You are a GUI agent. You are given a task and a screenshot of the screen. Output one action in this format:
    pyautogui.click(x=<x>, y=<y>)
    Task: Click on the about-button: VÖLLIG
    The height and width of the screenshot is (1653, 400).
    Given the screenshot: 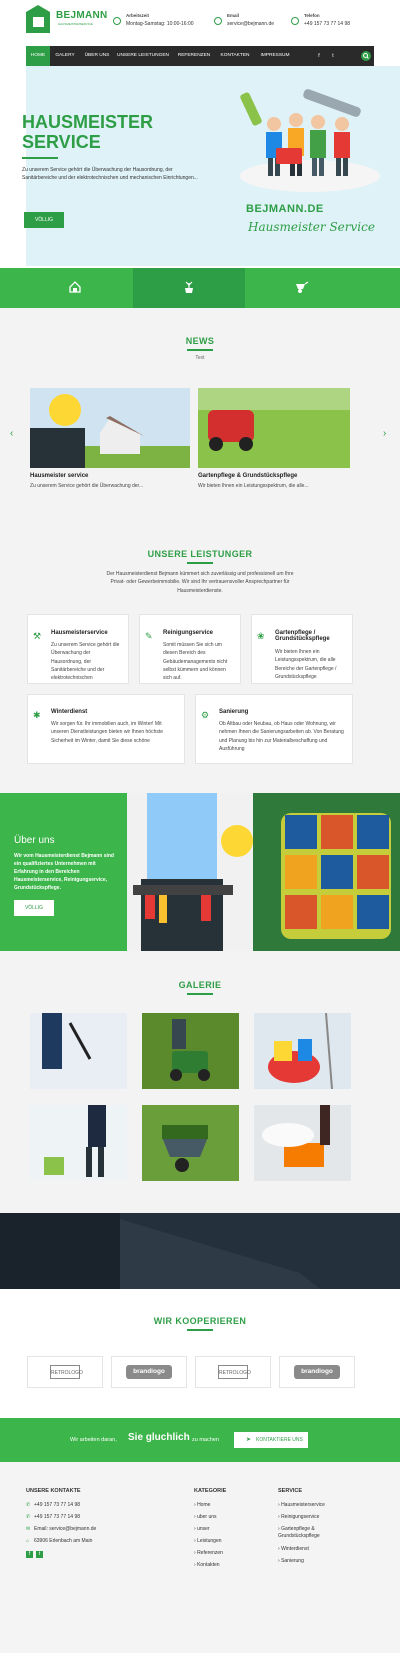 What is the action you would take?
    pyautogui.click(x=34, y=908)
    